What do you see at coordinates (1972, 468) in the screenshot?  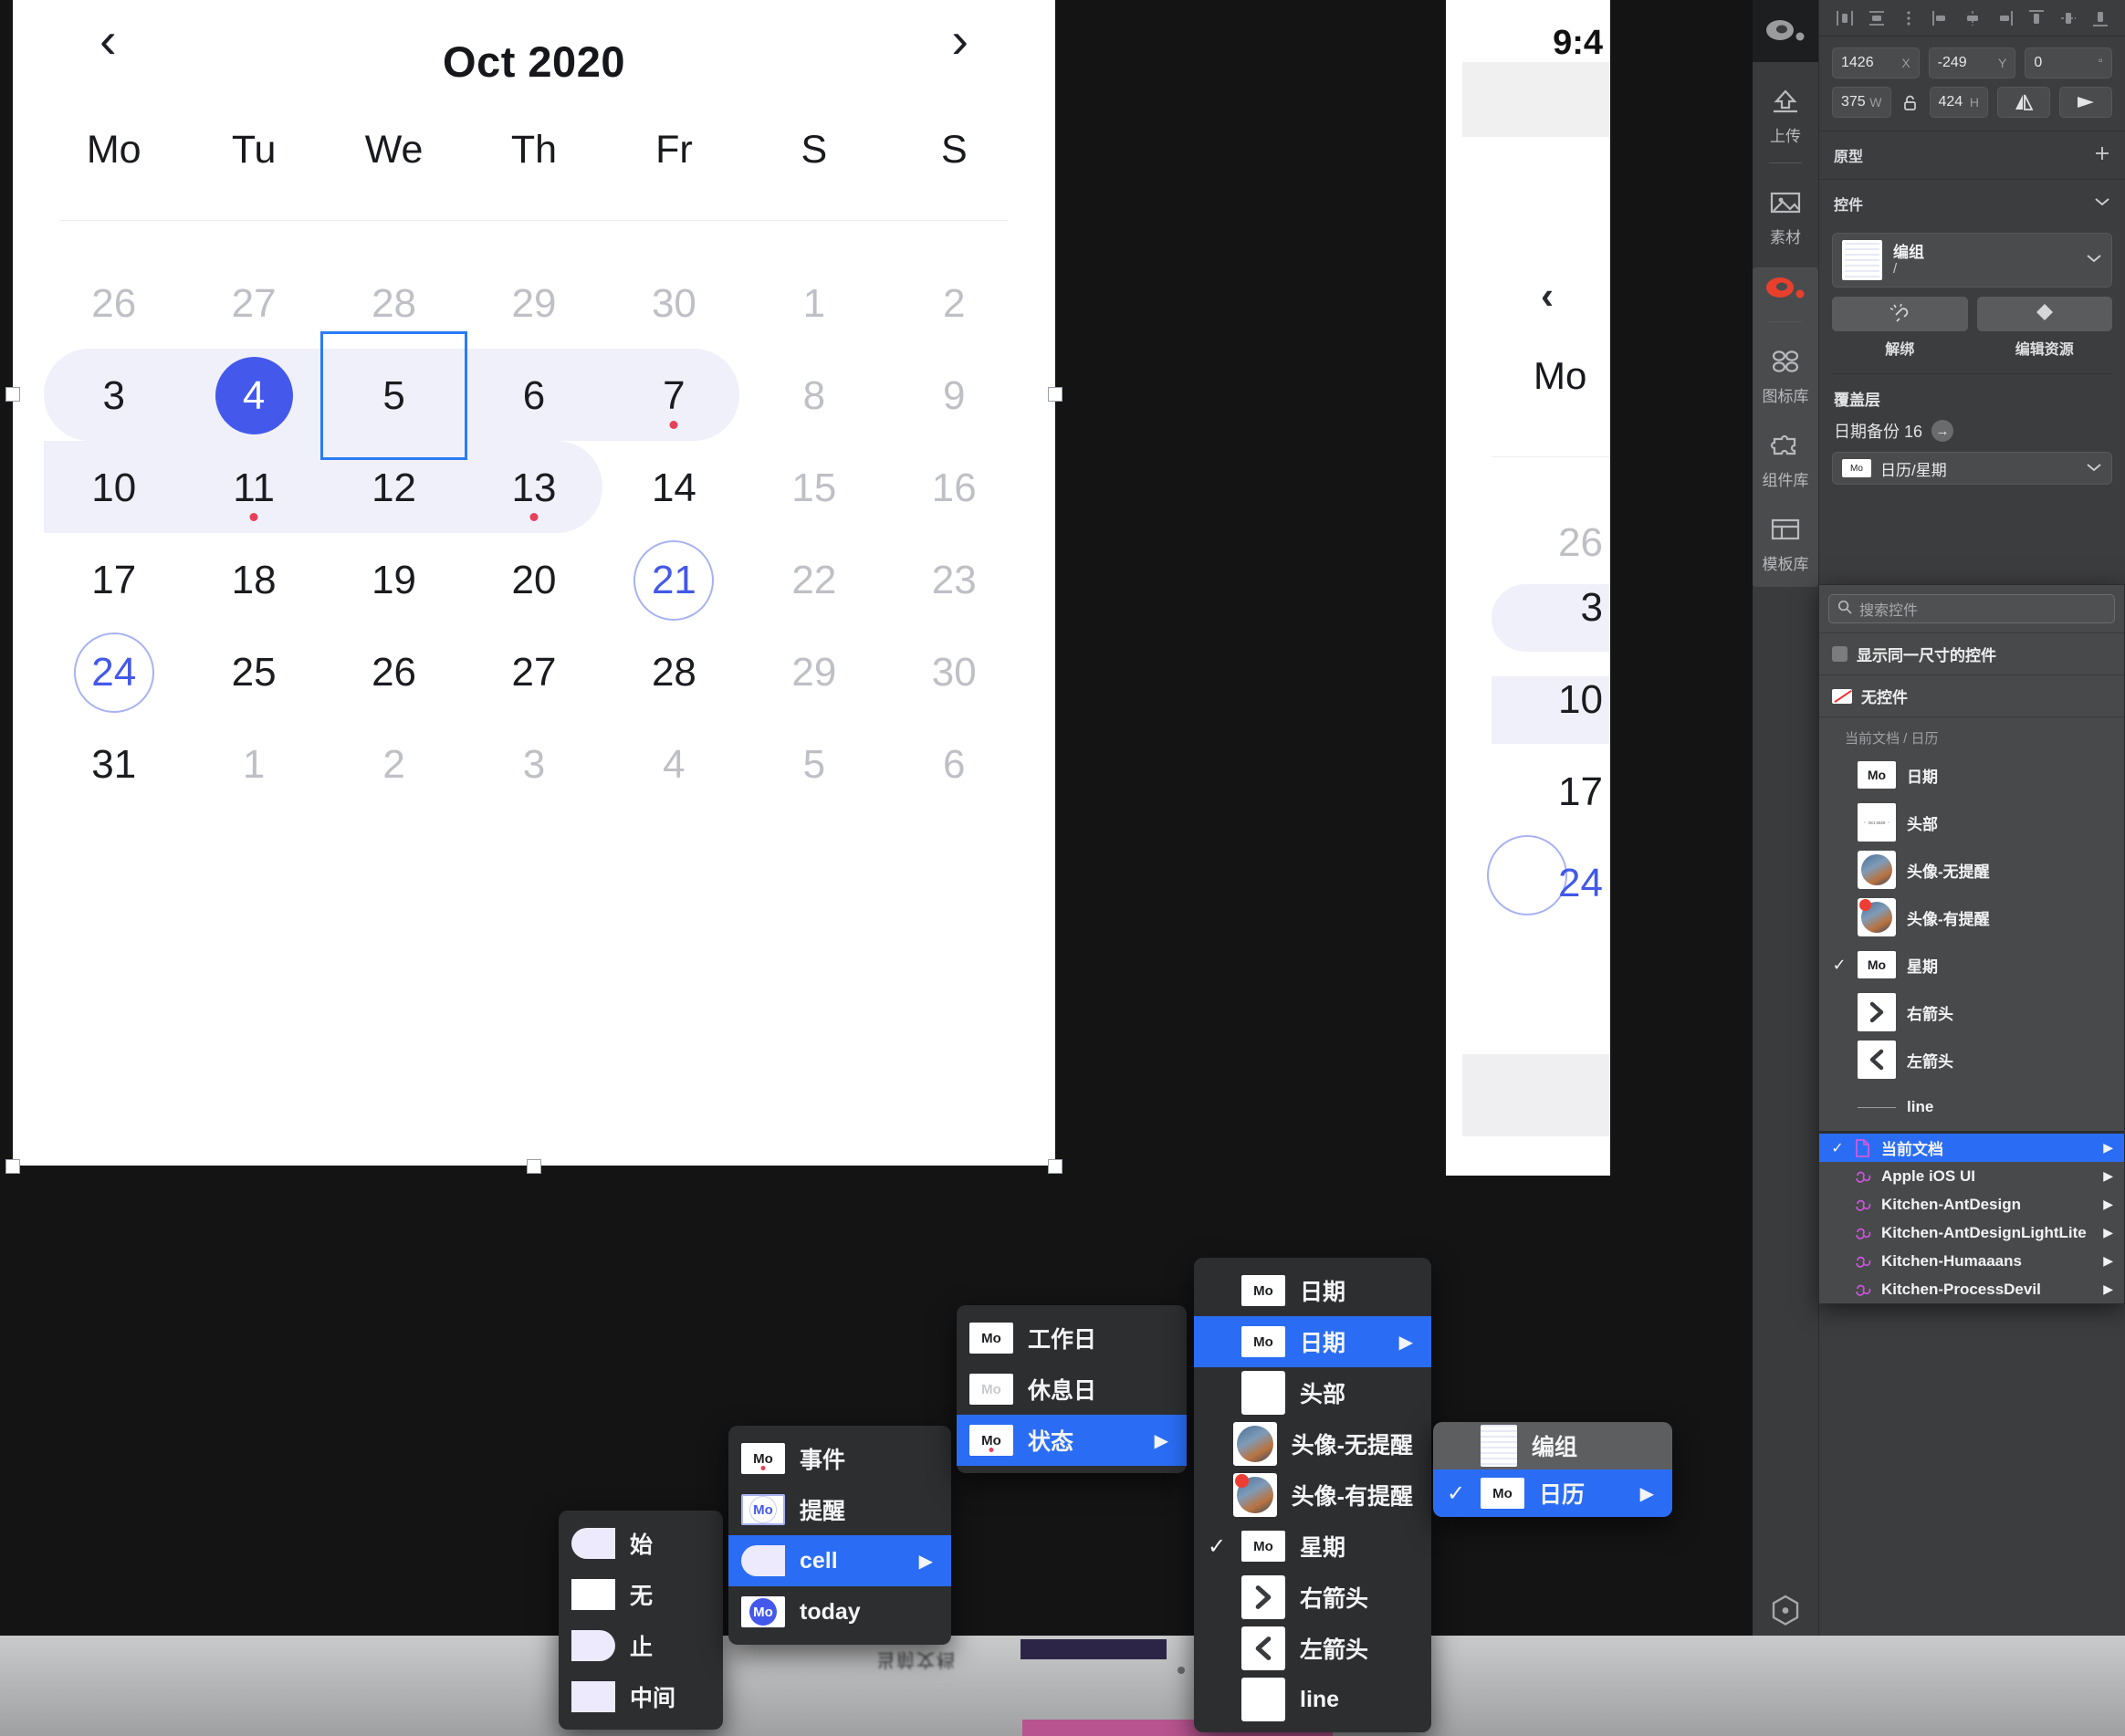 I see `overlay-select: Mo 日历/星期` at bounding box center [1972, 468].